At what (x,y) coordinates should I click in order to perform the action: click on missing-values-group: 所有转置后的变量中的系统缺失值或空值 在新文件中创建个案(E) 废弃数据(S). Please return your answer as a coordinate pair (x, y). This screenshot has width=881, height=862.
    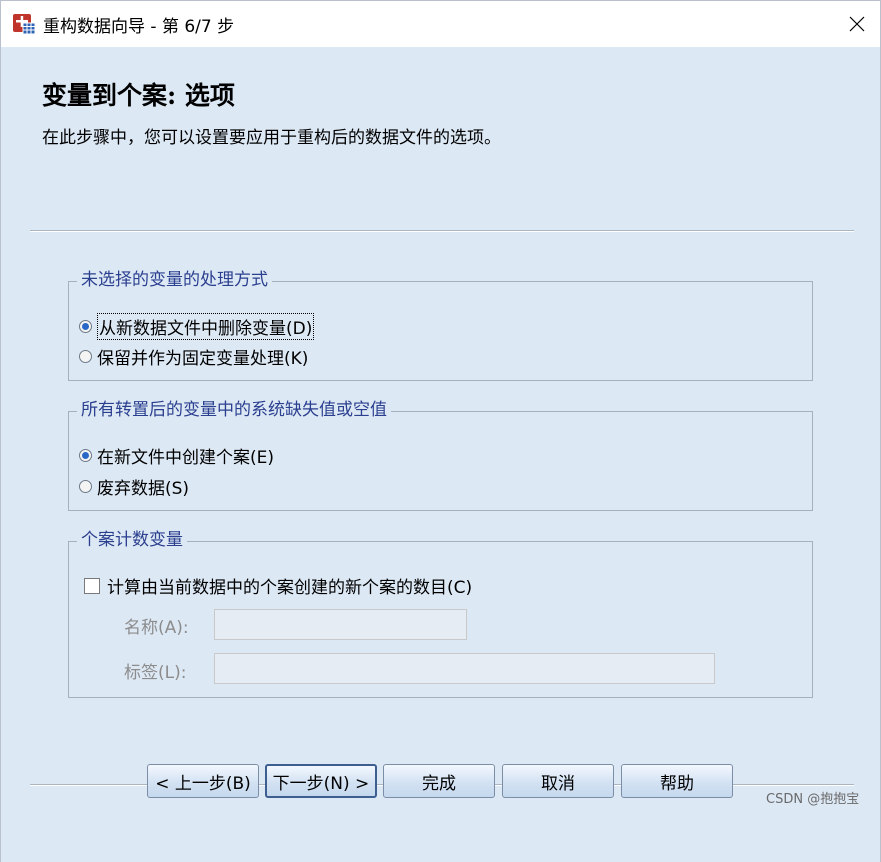
    Looking at the image, I should click on (440, 455).